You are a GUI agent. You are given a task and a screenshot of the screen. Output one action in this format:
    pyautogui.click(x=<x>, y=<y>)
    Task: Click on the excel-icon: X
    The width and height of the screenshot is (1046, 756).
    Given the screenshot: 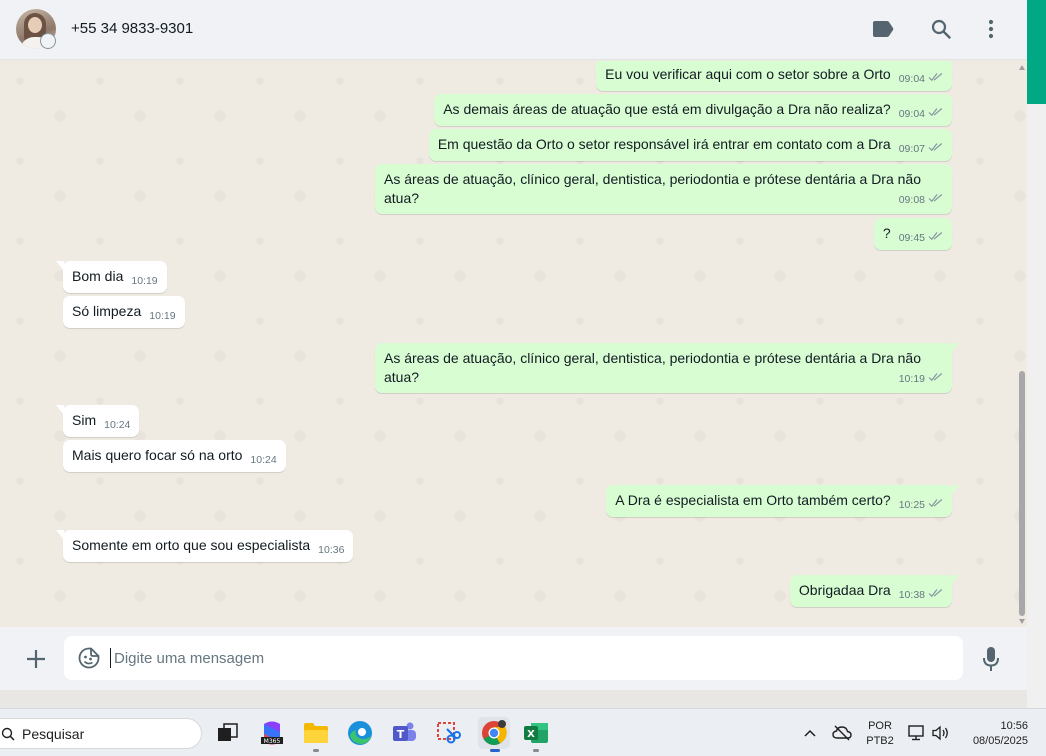 What is the action you would take?
    pyautogui.click(x=536, y=733)
    